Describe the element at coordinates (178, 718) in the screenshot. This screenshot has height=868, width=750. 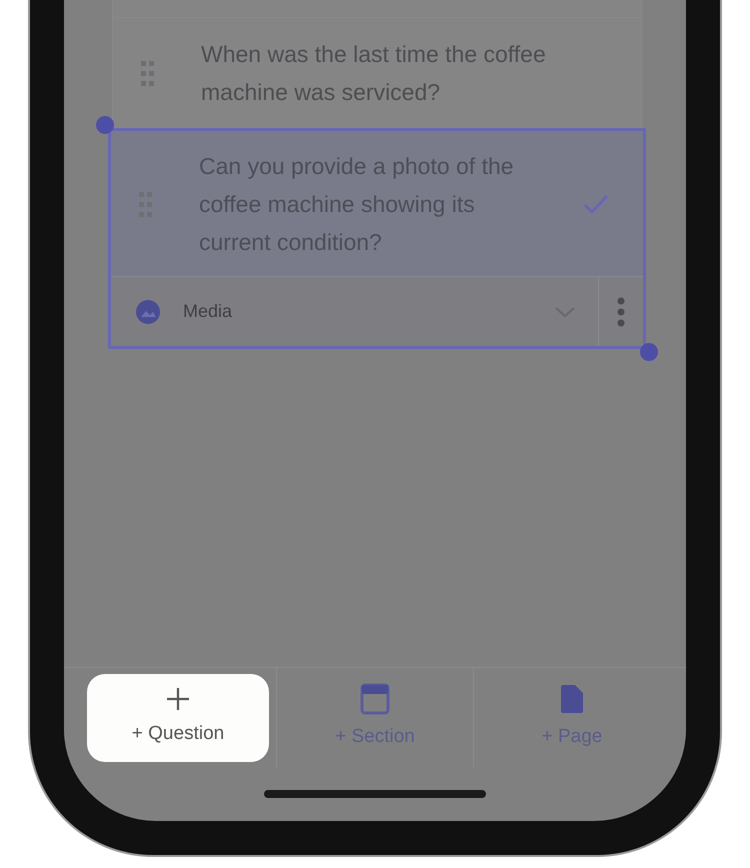
I see `add-button: + Question` at that location.